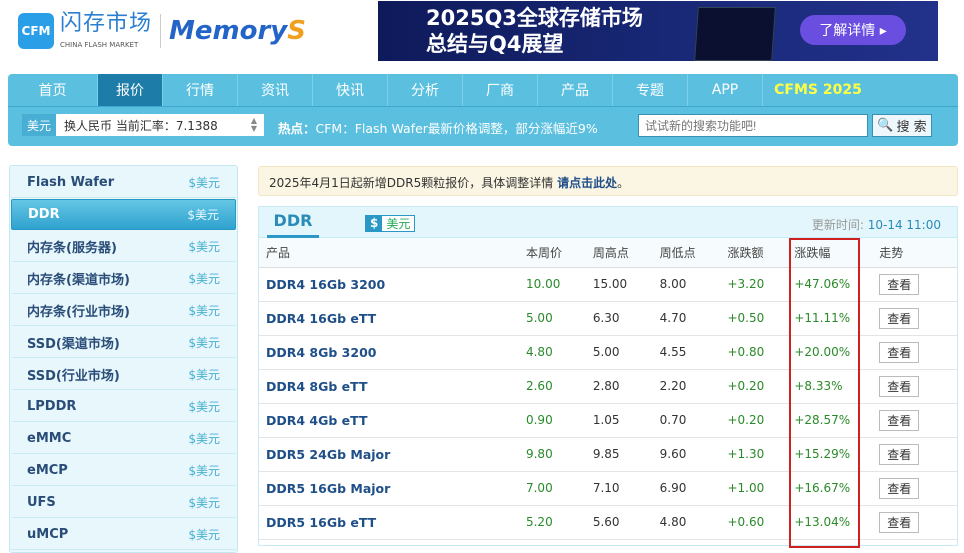  What do you see at coordinates (150, 125) in the screenshot?
I see `exchange-rate-select: 换人民币 当前汇率：7.1388` at bounding box center [150, 125].